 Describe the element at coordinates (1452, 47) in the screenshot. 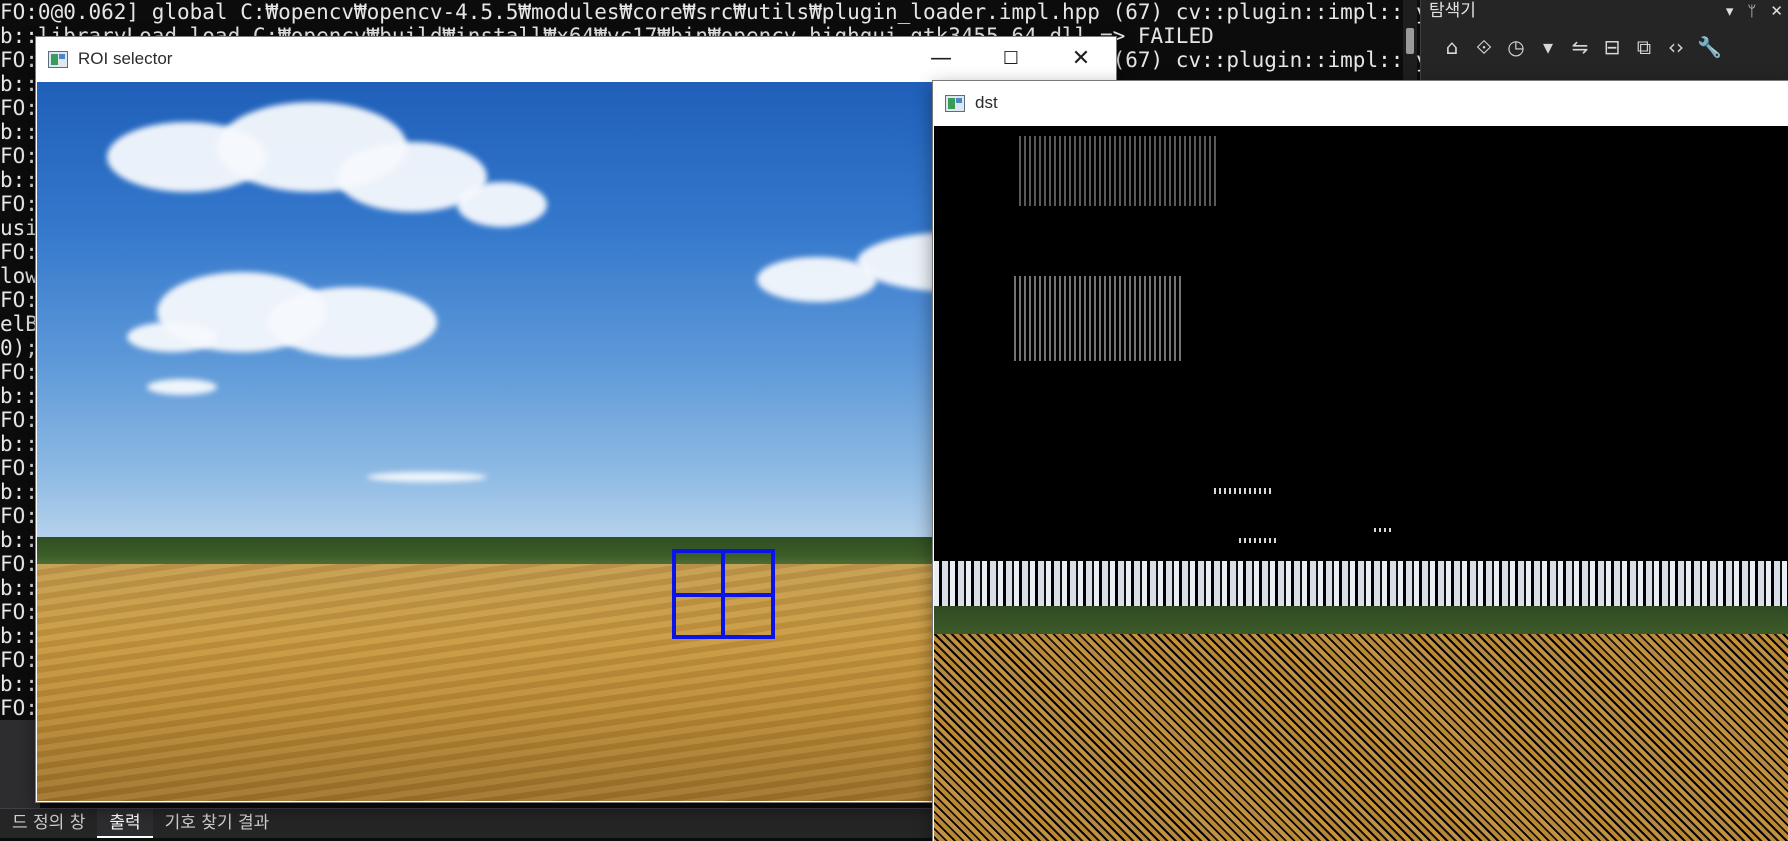

I see `home-icon: ⌂` at that location.